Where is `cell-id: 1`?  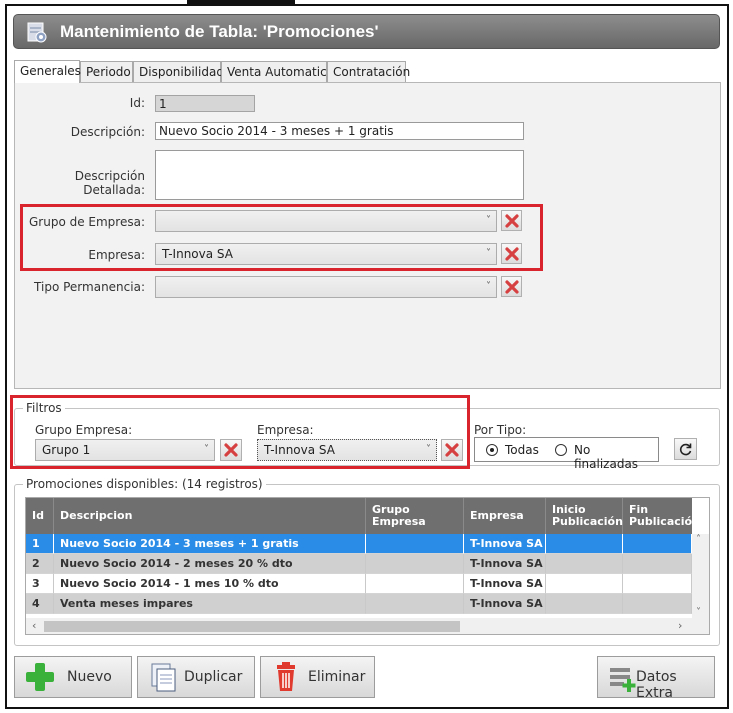
cell-id: 1 is located at coordinates (40, 544).